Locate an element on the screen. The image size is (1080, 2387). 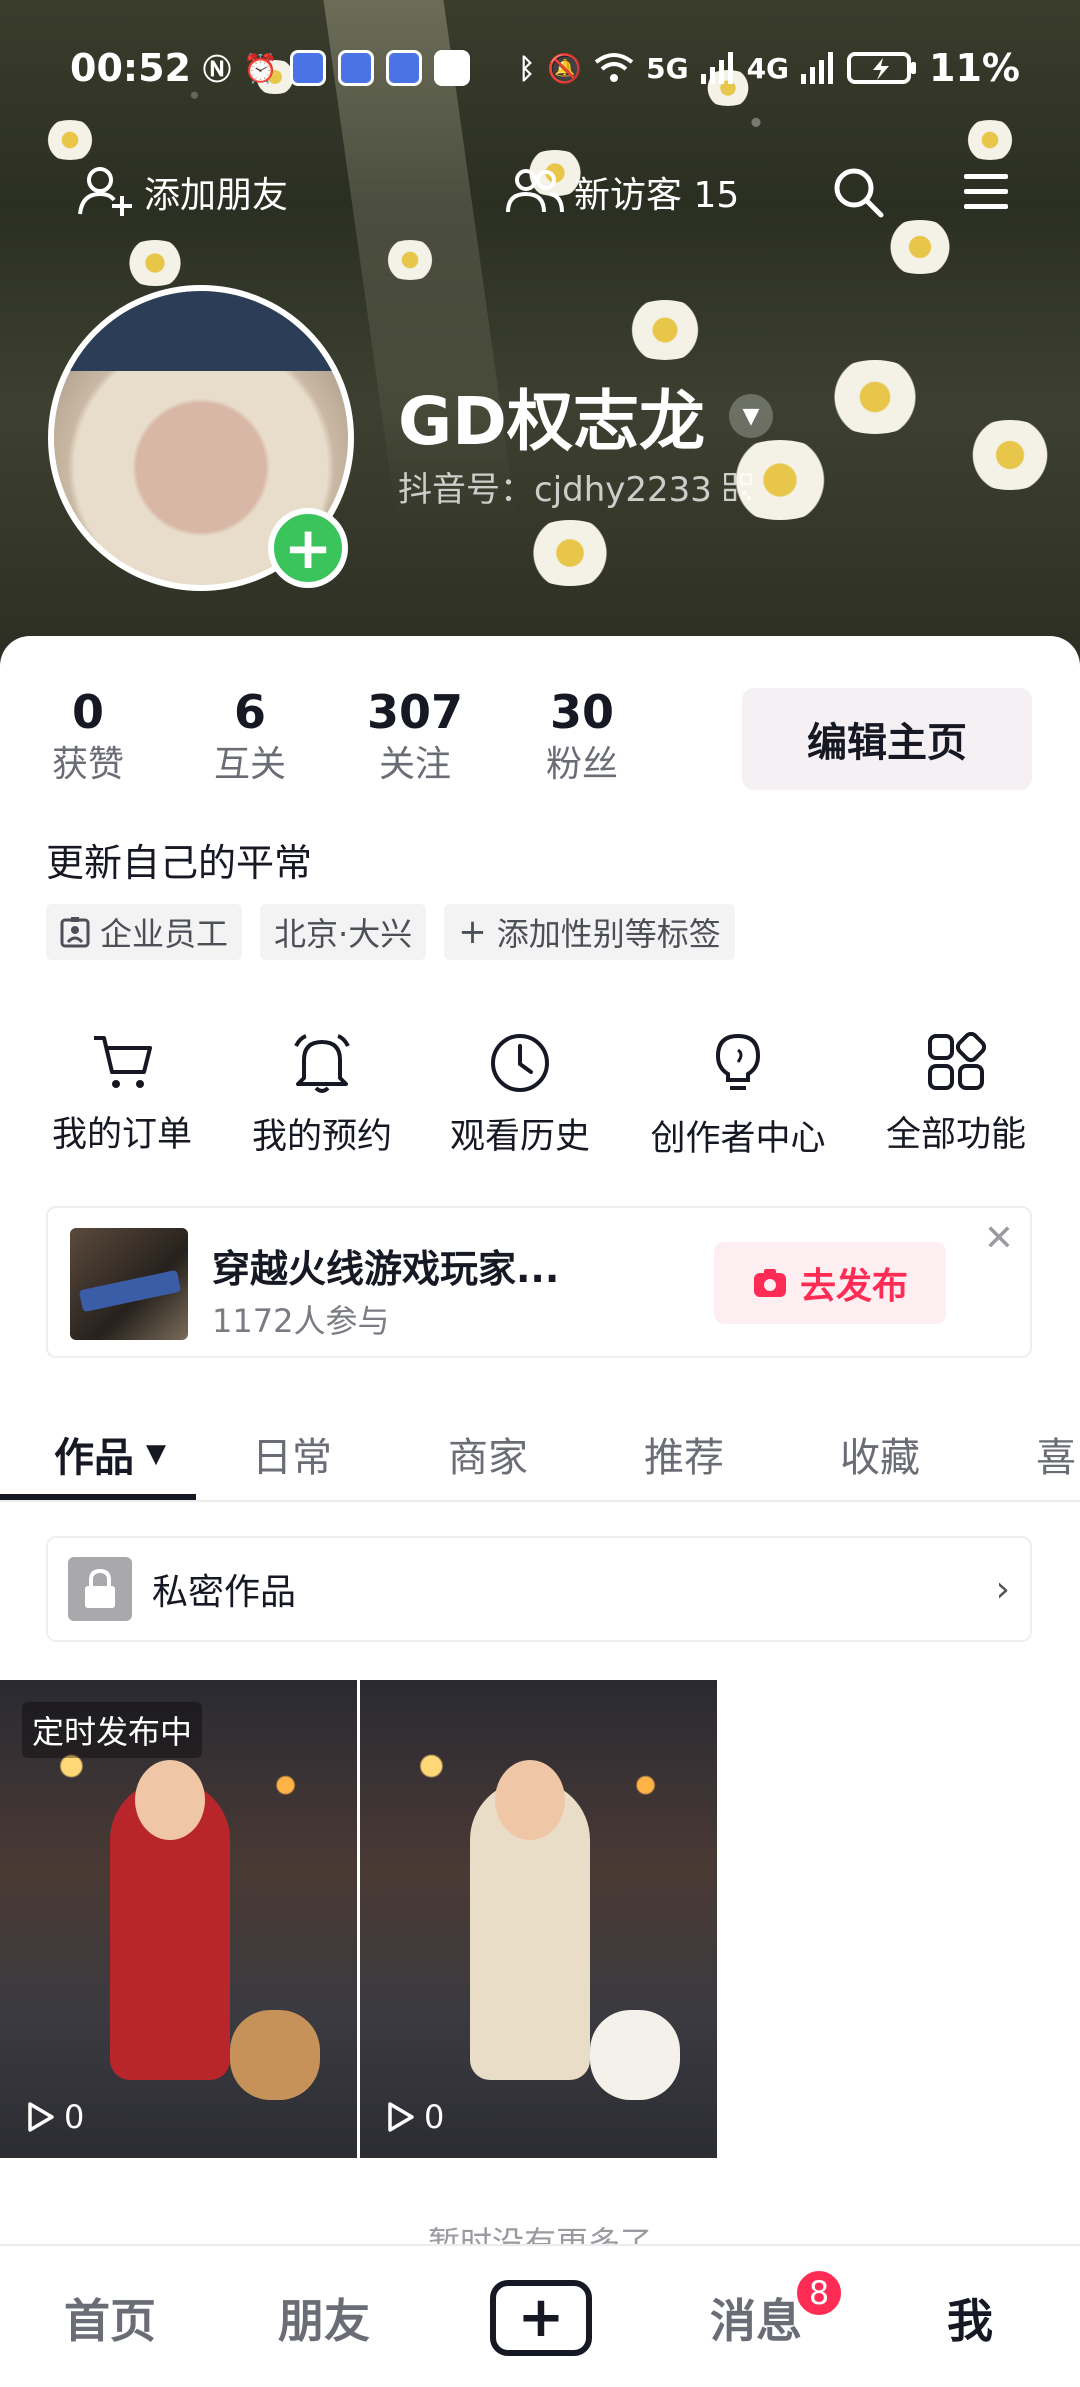
menu-icon is located at coordinates (986, 191).